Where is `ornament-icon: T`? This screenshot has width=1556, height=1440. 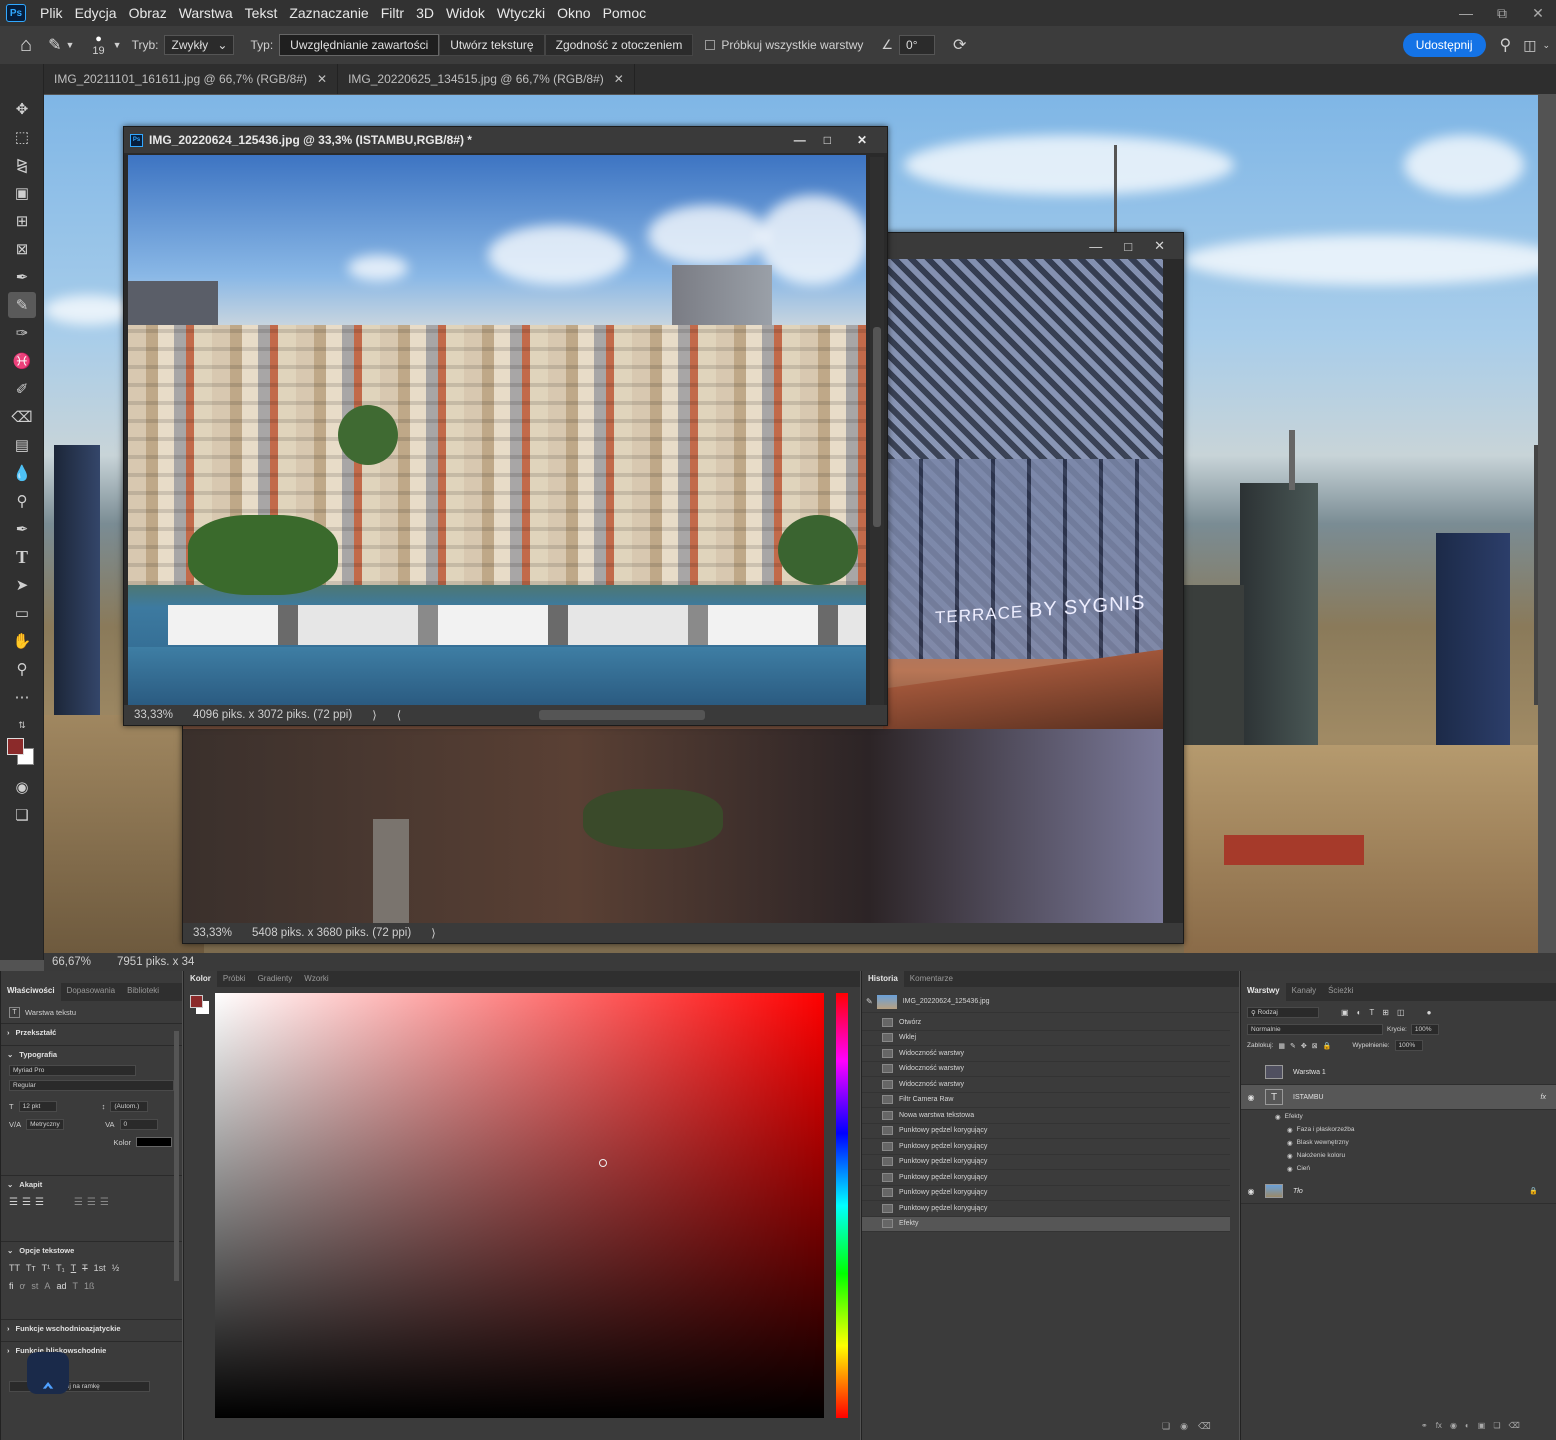 ornament-icon: T is located at coordinates (75, 1286).